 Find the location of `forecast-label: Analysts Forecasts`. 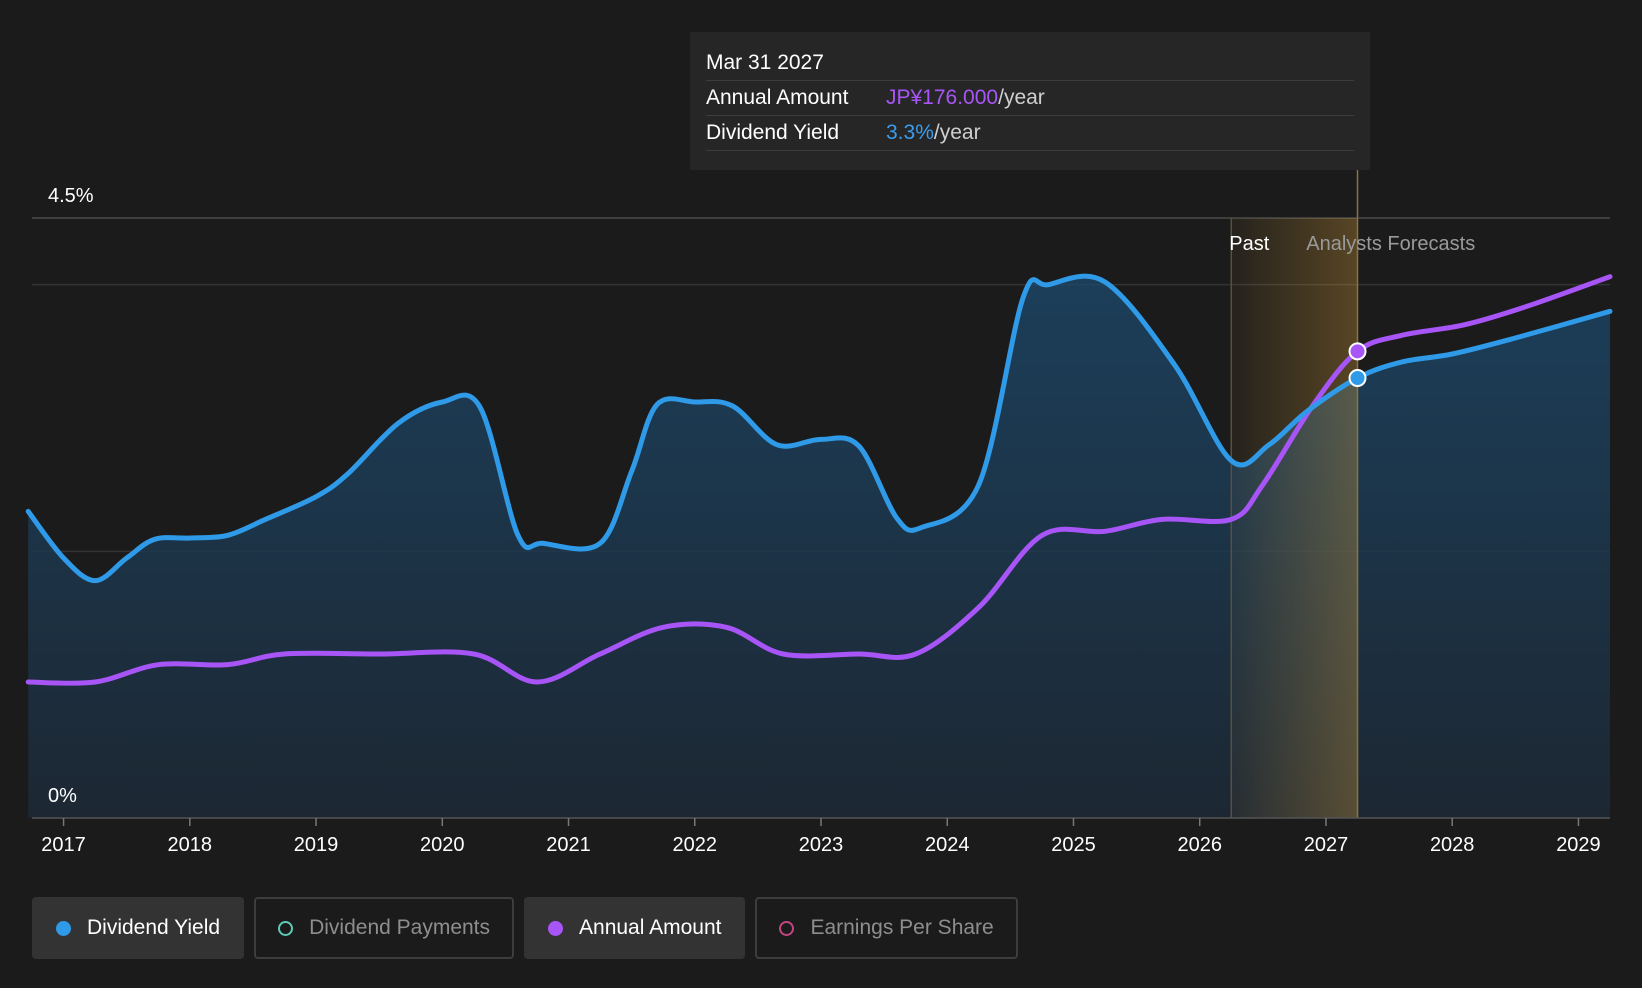

forecast-label: Analysts Forecasts is located at coordinates (1390, 244).